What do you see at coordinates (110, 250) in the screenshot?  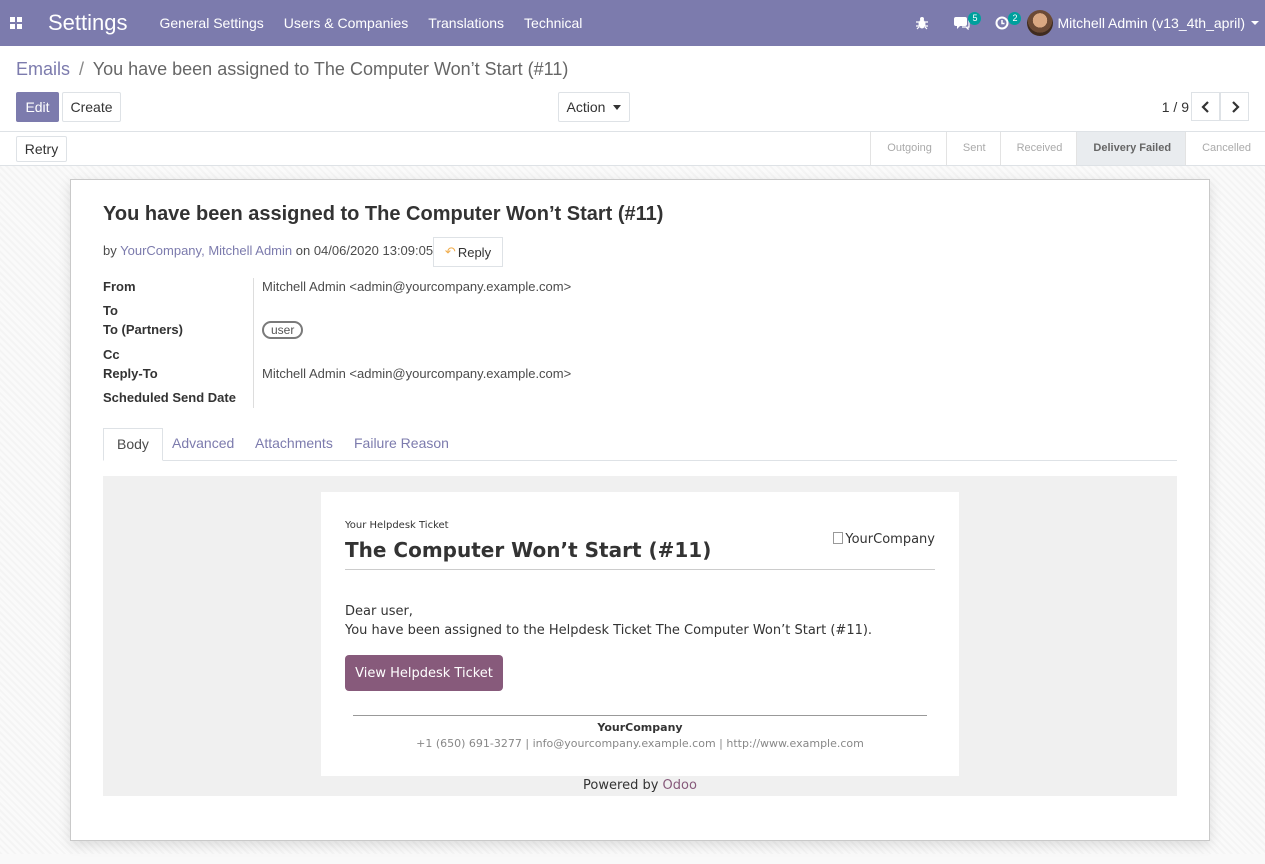 I see `byline-prefix: by` at bounding box center [110, 250].